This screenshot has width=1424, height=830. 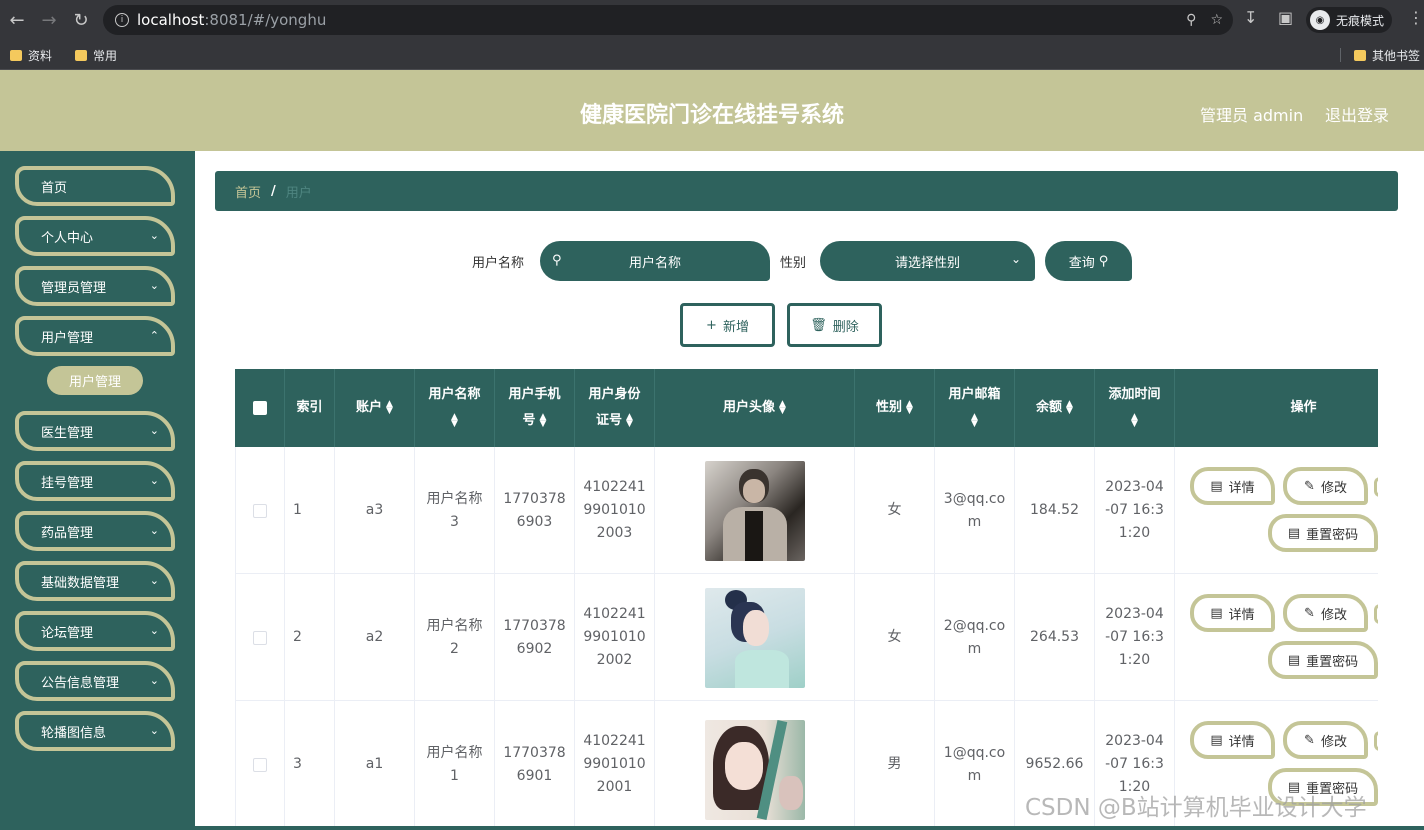 What do you see at coordinates (1191, 20) in the screenshot?
I see `key-icon: ⚲` at bounding box center [1191, 20].